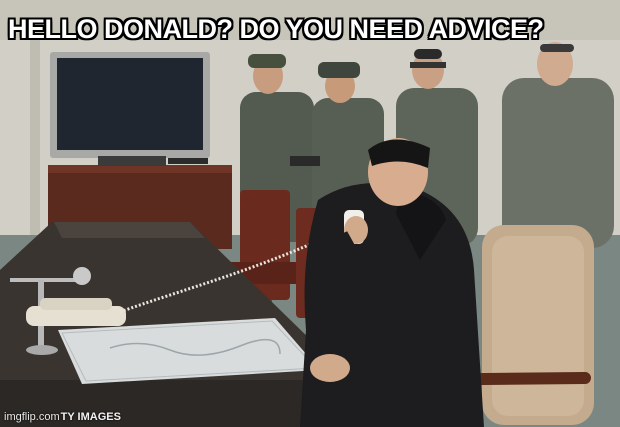 This screenshot has height=427, width=620. What do you see at coordinates (90, 417) in the screenshot?
I see `watermark-stock: TY IMAGES` at bounding box center [90, 417].